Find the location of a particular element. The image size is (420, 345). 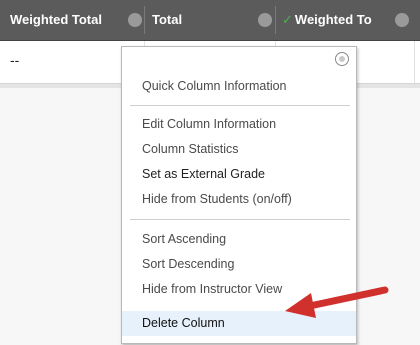

pointer-arrow-icon is located at coordinates (337, 302).